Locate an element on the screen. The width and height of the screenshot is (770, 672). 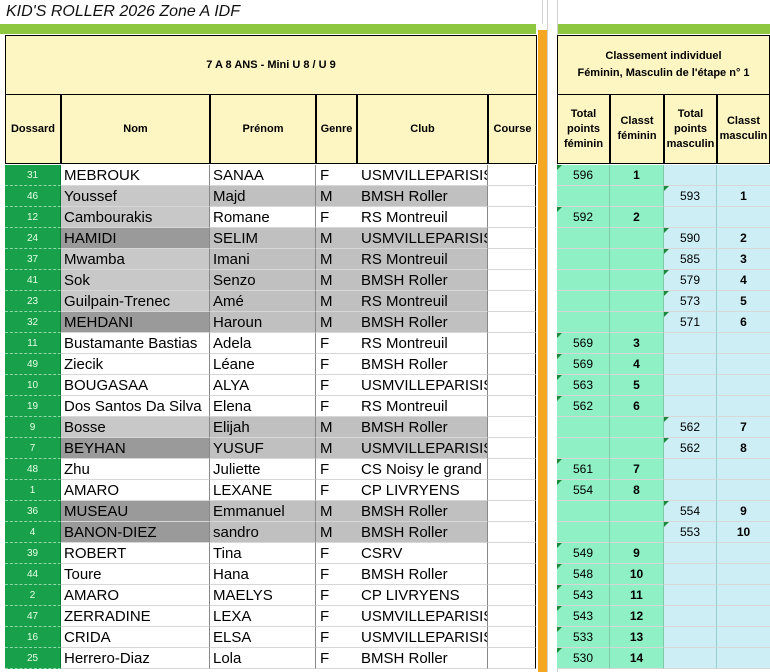
nom-cell: ZERRADINE is located at coordinates (135, 616).